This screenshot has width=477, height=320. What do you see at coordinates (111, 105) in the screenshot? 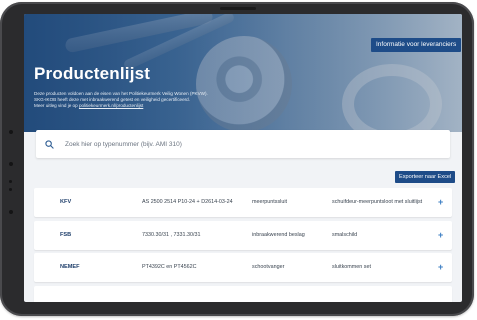
I see `product-list-link: politiekeurmerk.nl/productenlijst` at bounding box center [111, 105].